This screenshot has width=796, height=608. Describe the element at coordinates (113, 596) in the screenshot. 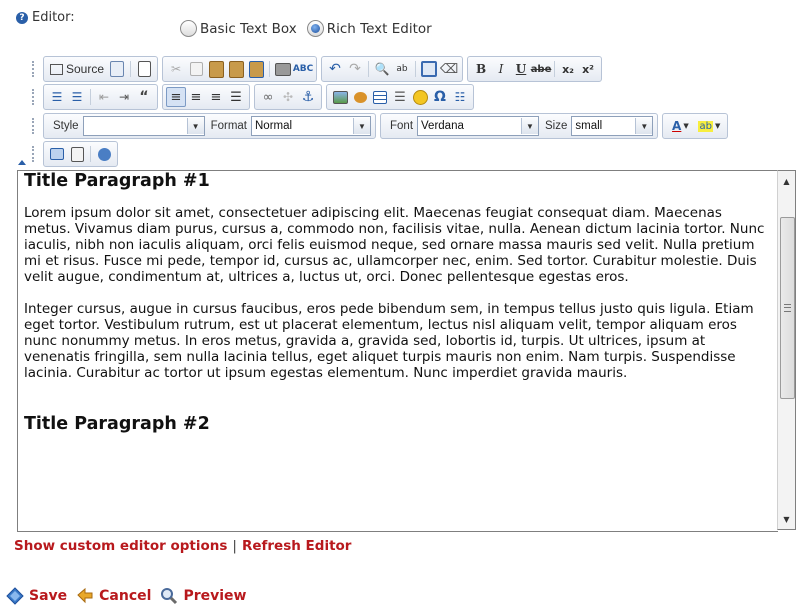

I see `cancel-button: Cancel` at that location.